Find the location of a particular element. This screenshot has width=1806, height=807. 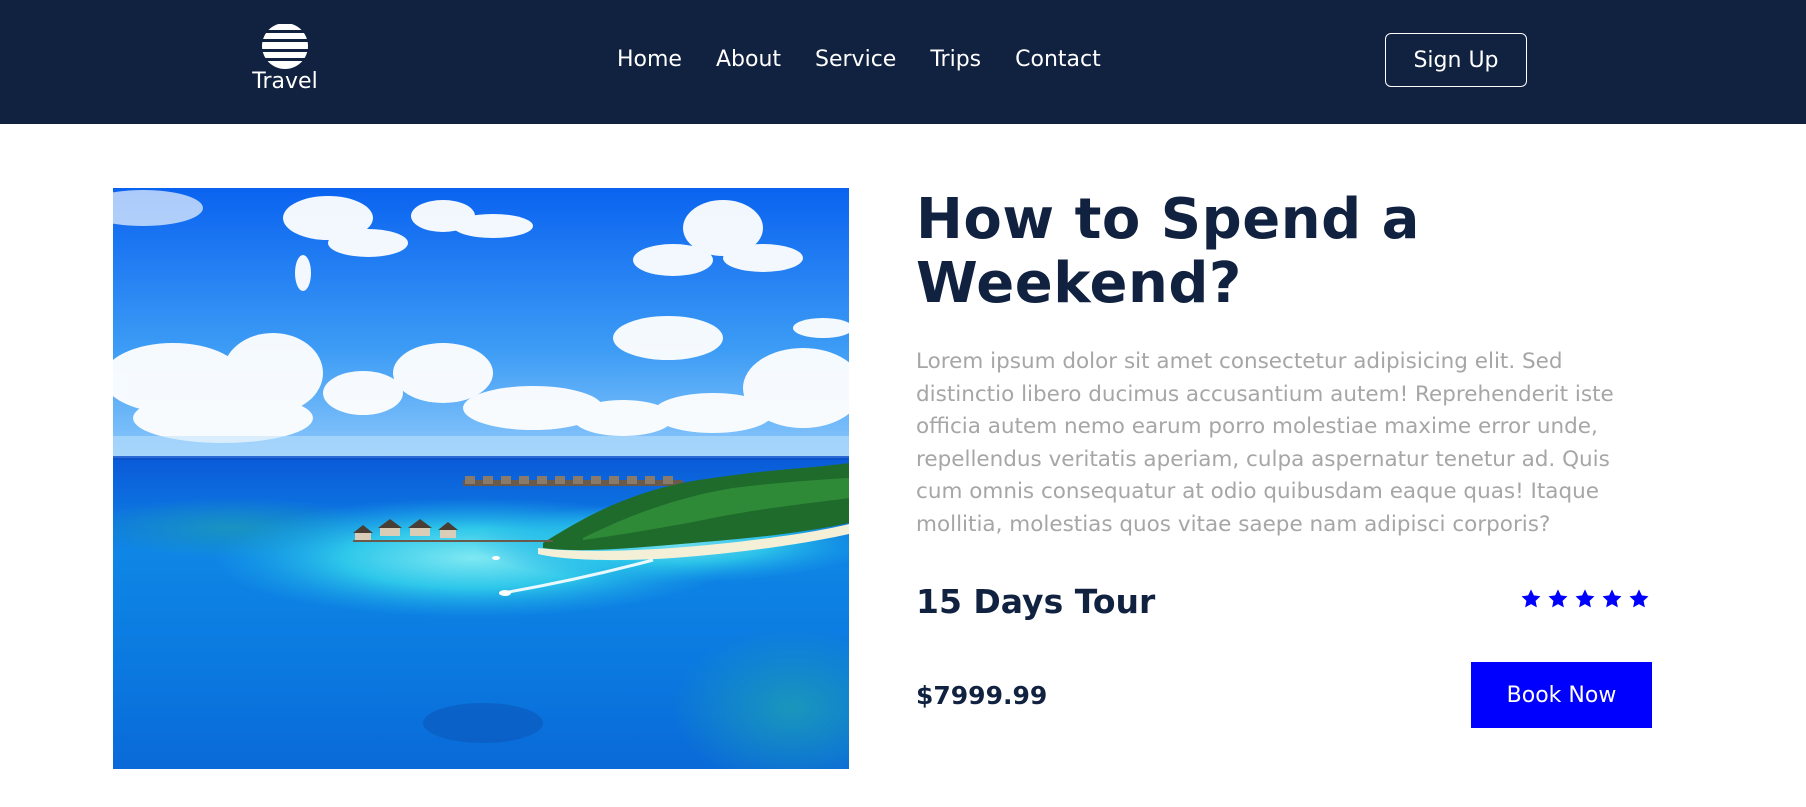

rating-stars is located at coordinates (1585, 599).